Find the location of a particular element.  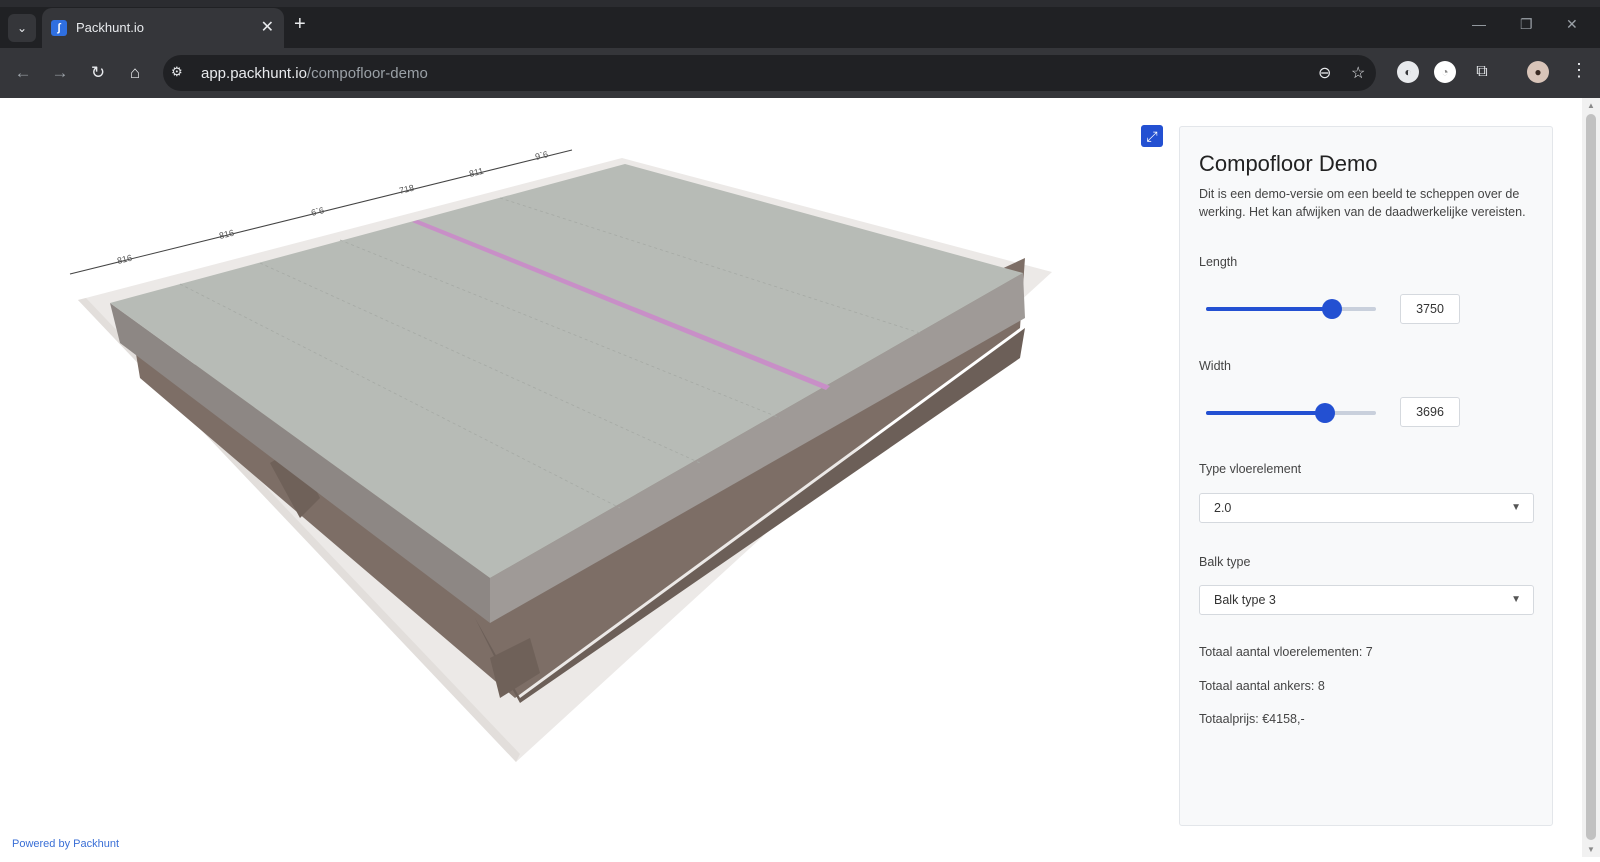

powered-by-link: Powered by Packhunt is located at coordinates (65, 844).